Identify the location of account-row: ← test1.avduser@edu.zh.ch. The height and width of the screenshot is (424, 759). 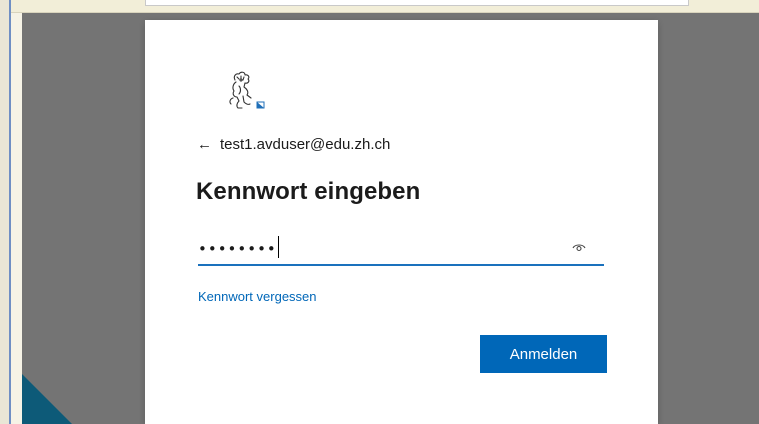
(293, 144).